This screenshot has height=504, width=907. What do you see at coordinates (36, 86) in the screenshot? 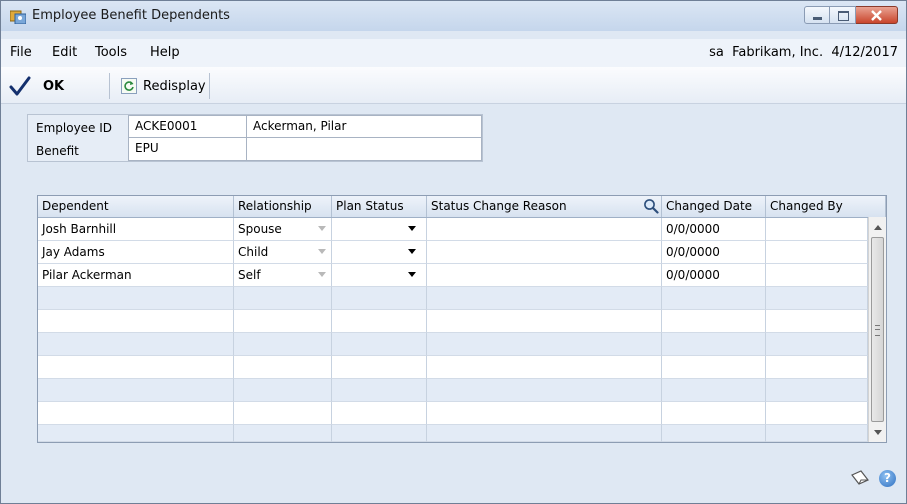
I see `ok-button: OK` at bounding box center [36, 86].